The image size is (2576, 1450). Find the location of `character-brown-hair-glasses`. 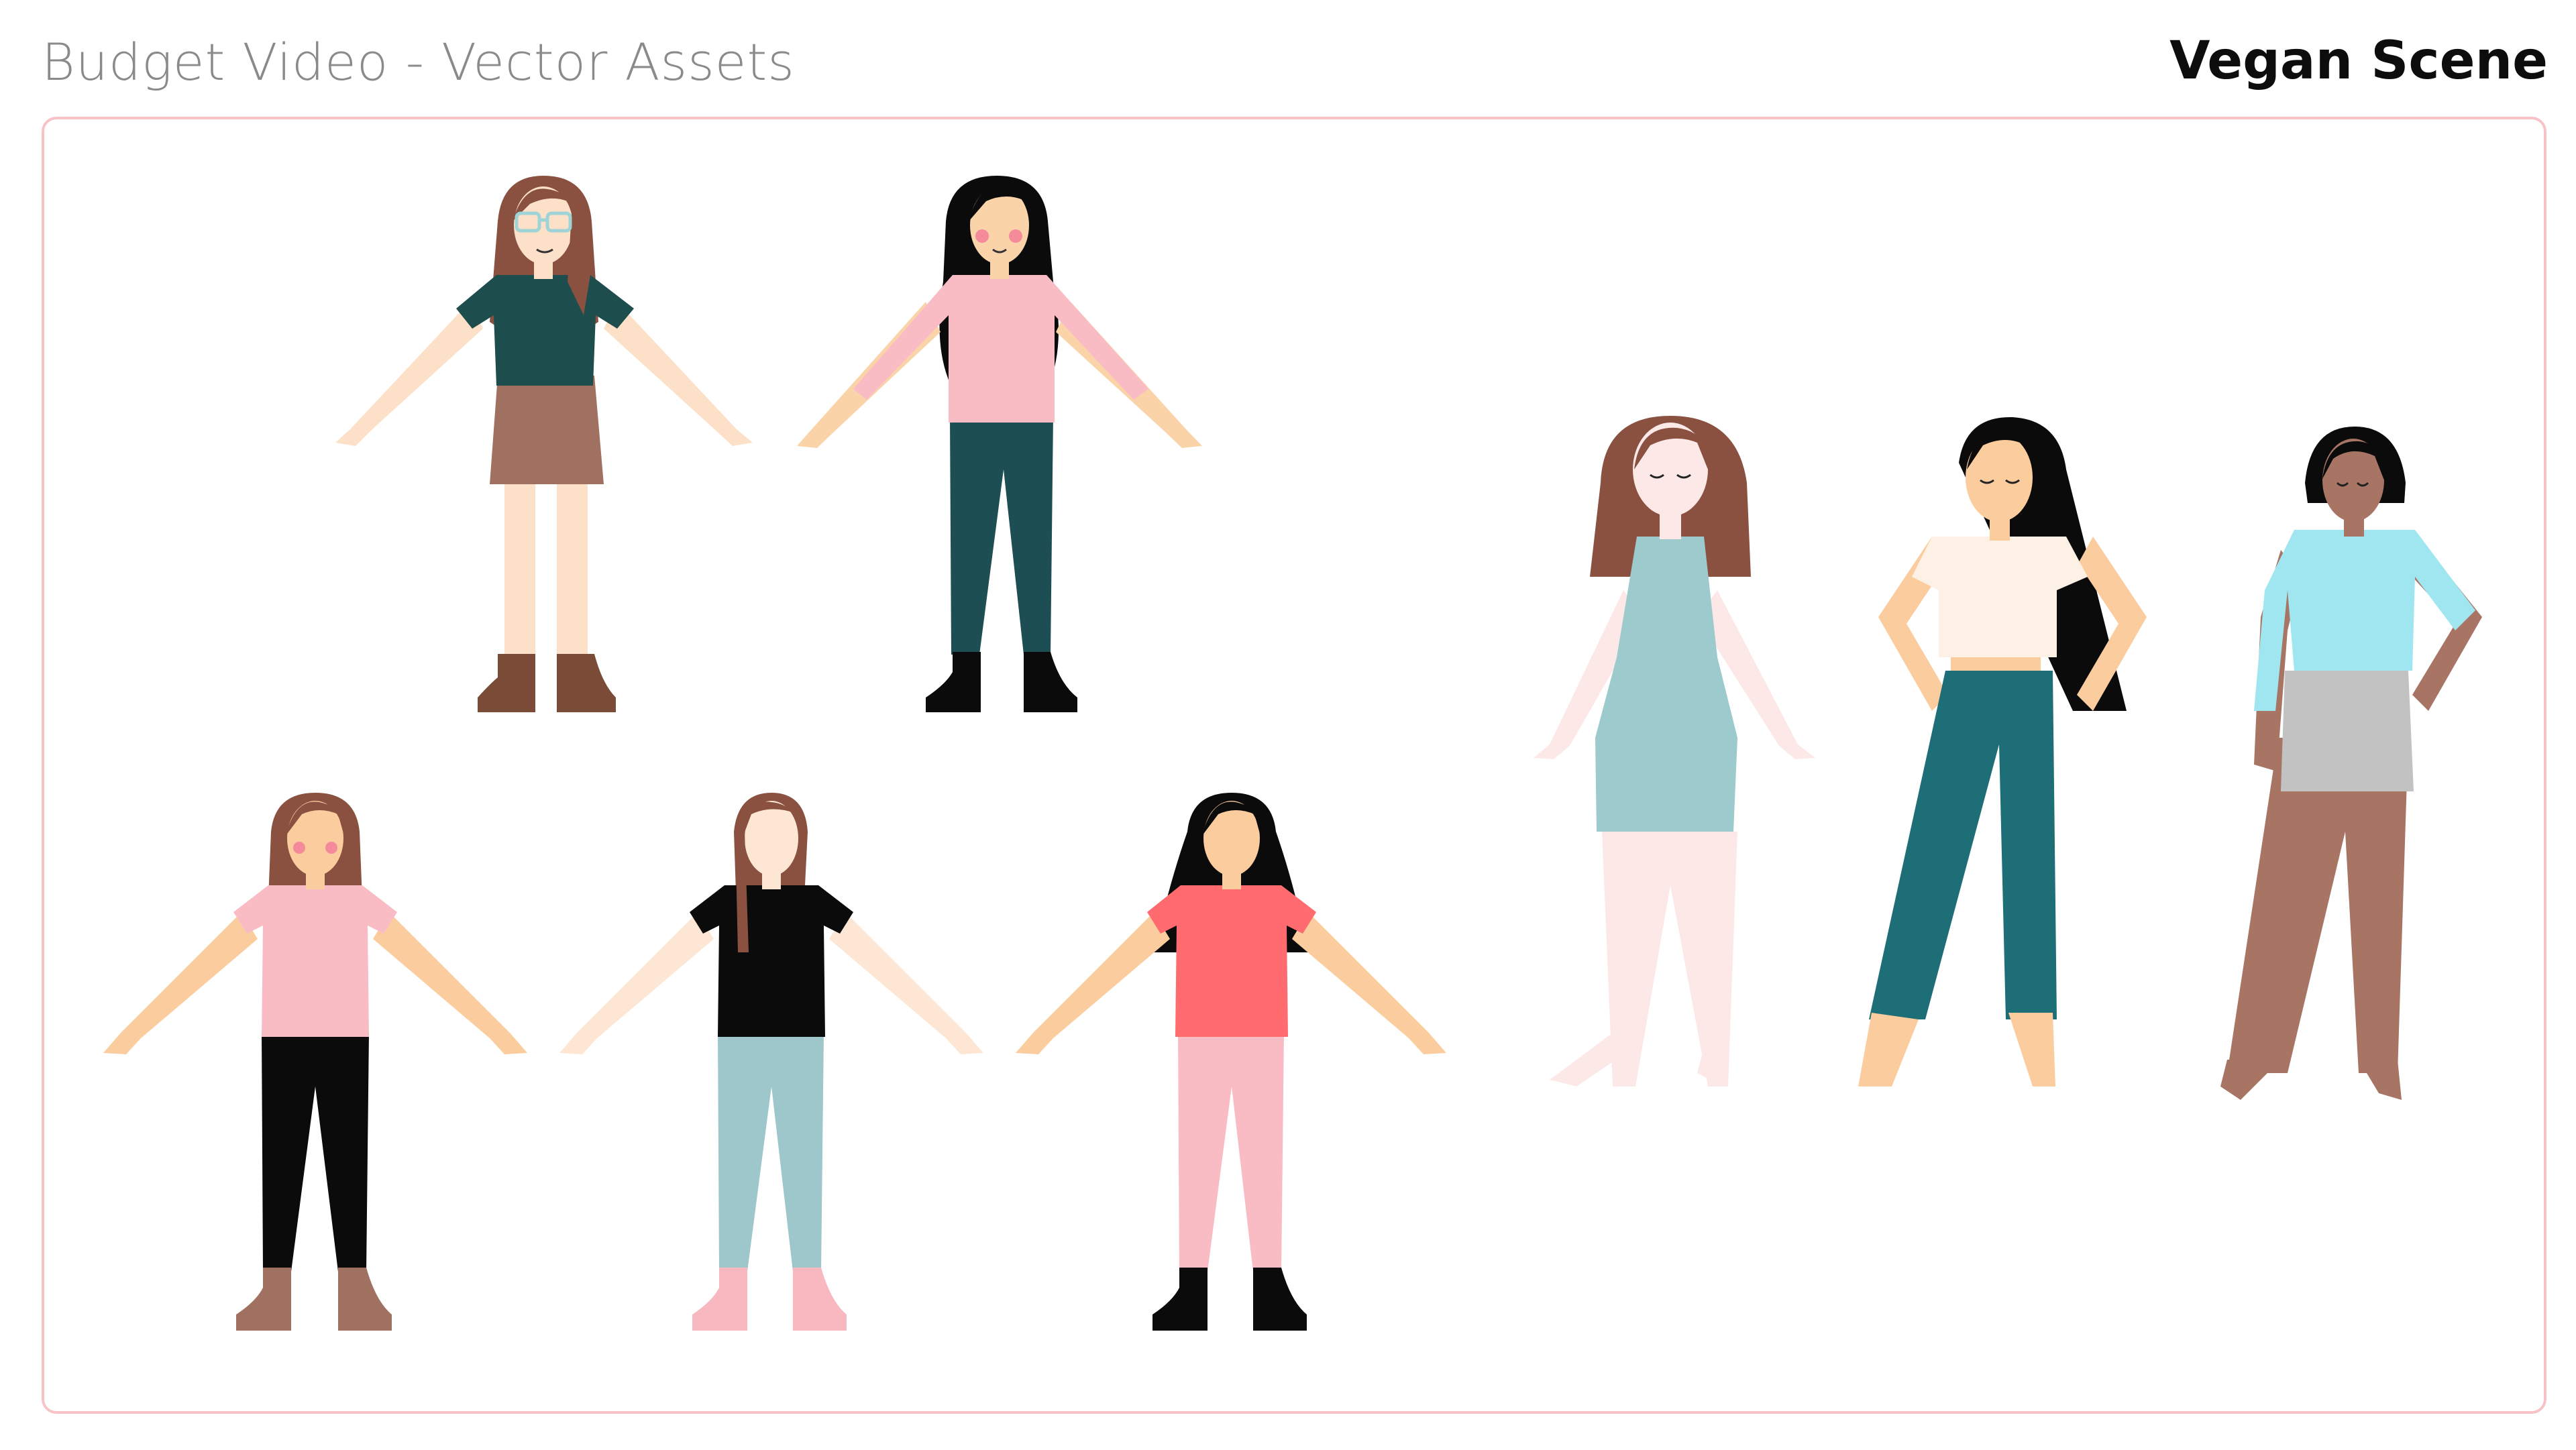

character-brown-hair-glasses is located at coordinates (544, 444).